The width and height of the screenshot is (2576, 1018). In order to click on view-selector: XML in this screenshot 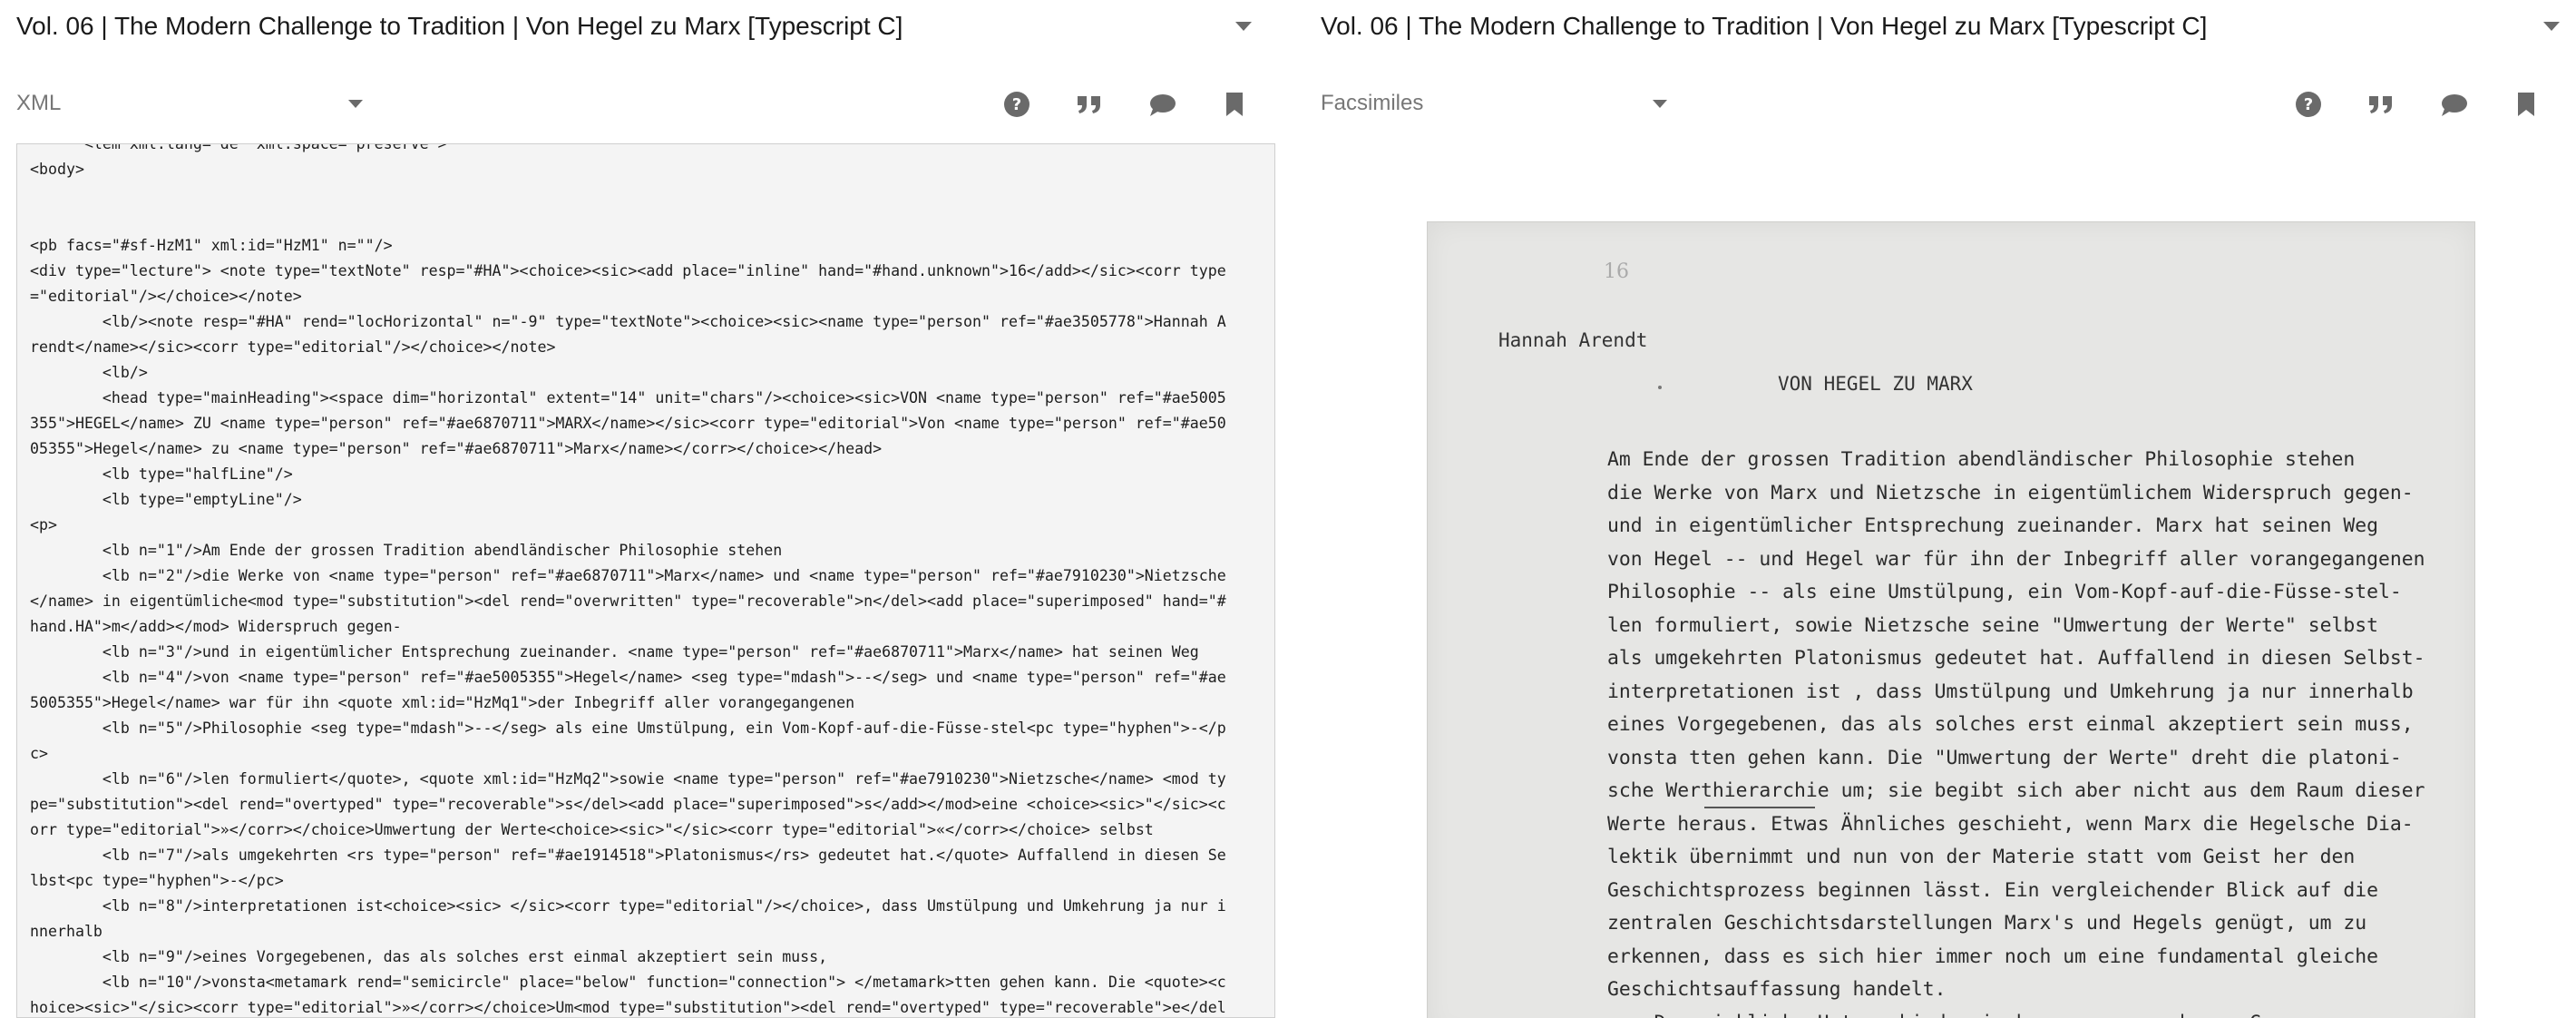, I will do `click(38, 103)`.